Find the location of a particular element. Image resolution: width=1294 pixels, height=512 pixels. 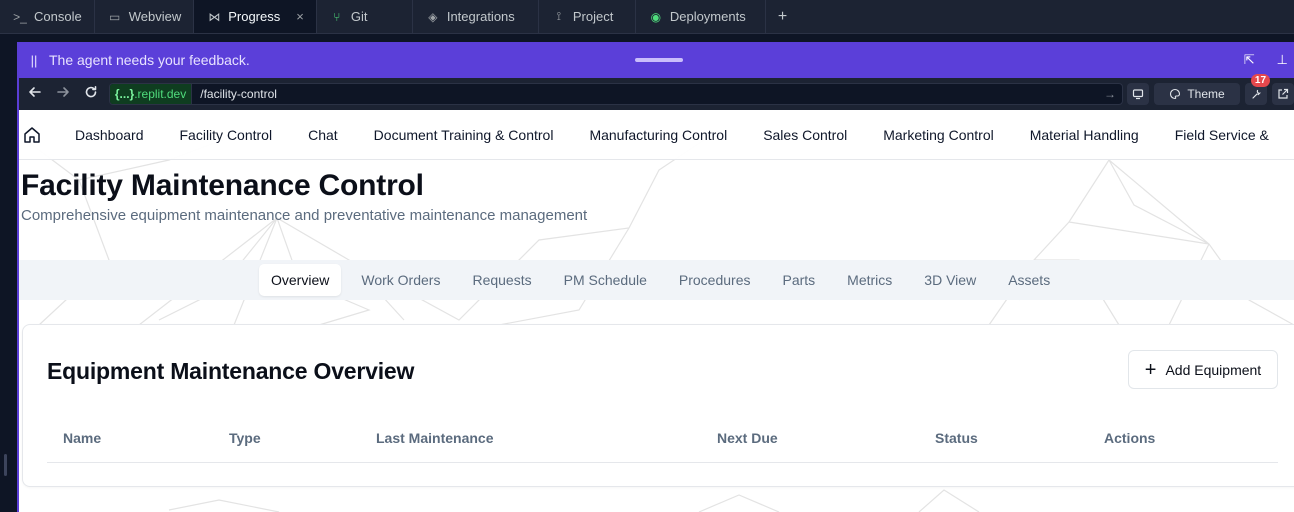

project-icon: ⟟ is located at coordinates (559, 16).